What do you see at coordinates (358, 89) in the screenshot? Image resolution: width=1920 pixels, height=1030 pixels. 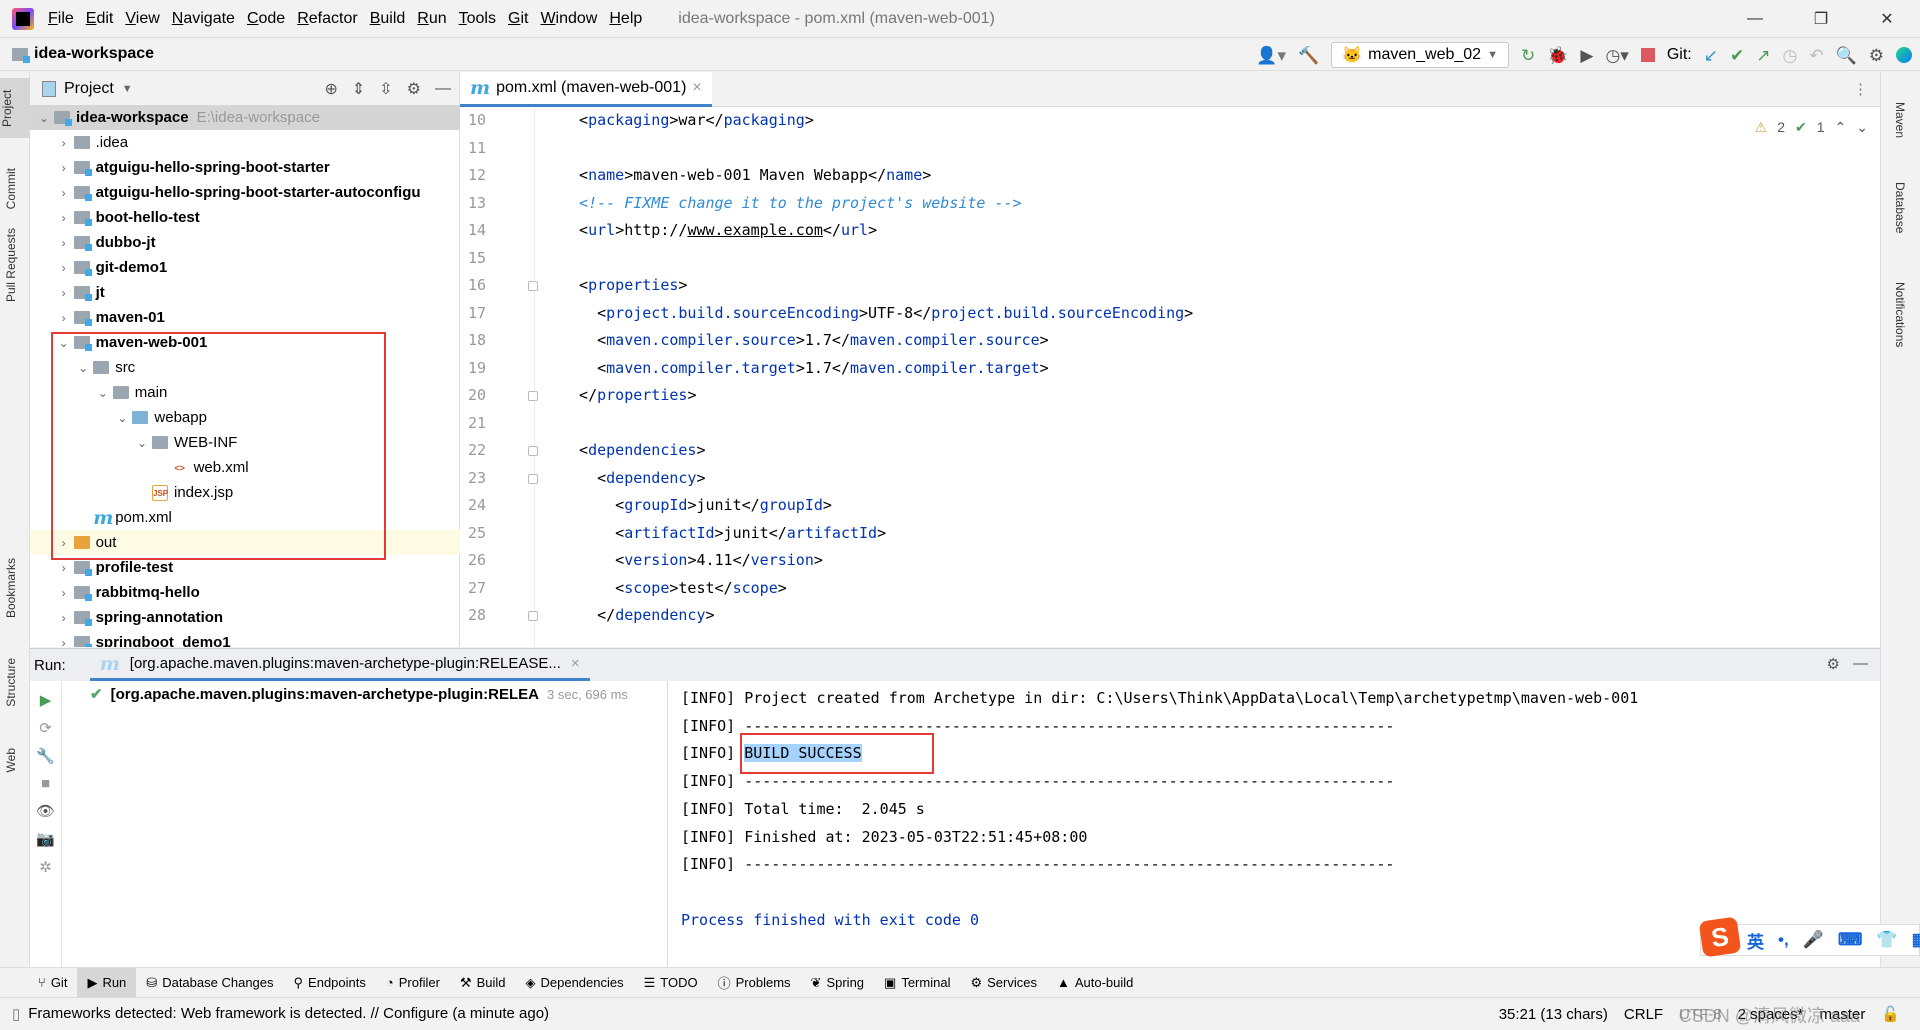 I see `expand-all-icon: ⇕` at bounding box center [358, 89].